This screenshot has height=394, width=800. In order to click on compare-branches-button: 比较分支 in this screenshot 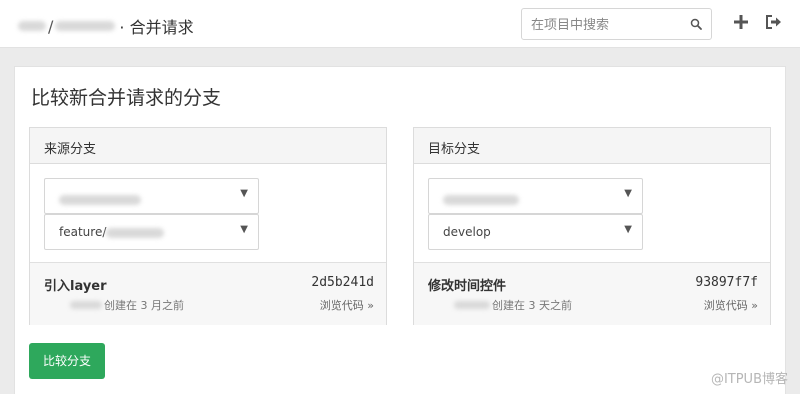, I will do `click(67, 361)`.